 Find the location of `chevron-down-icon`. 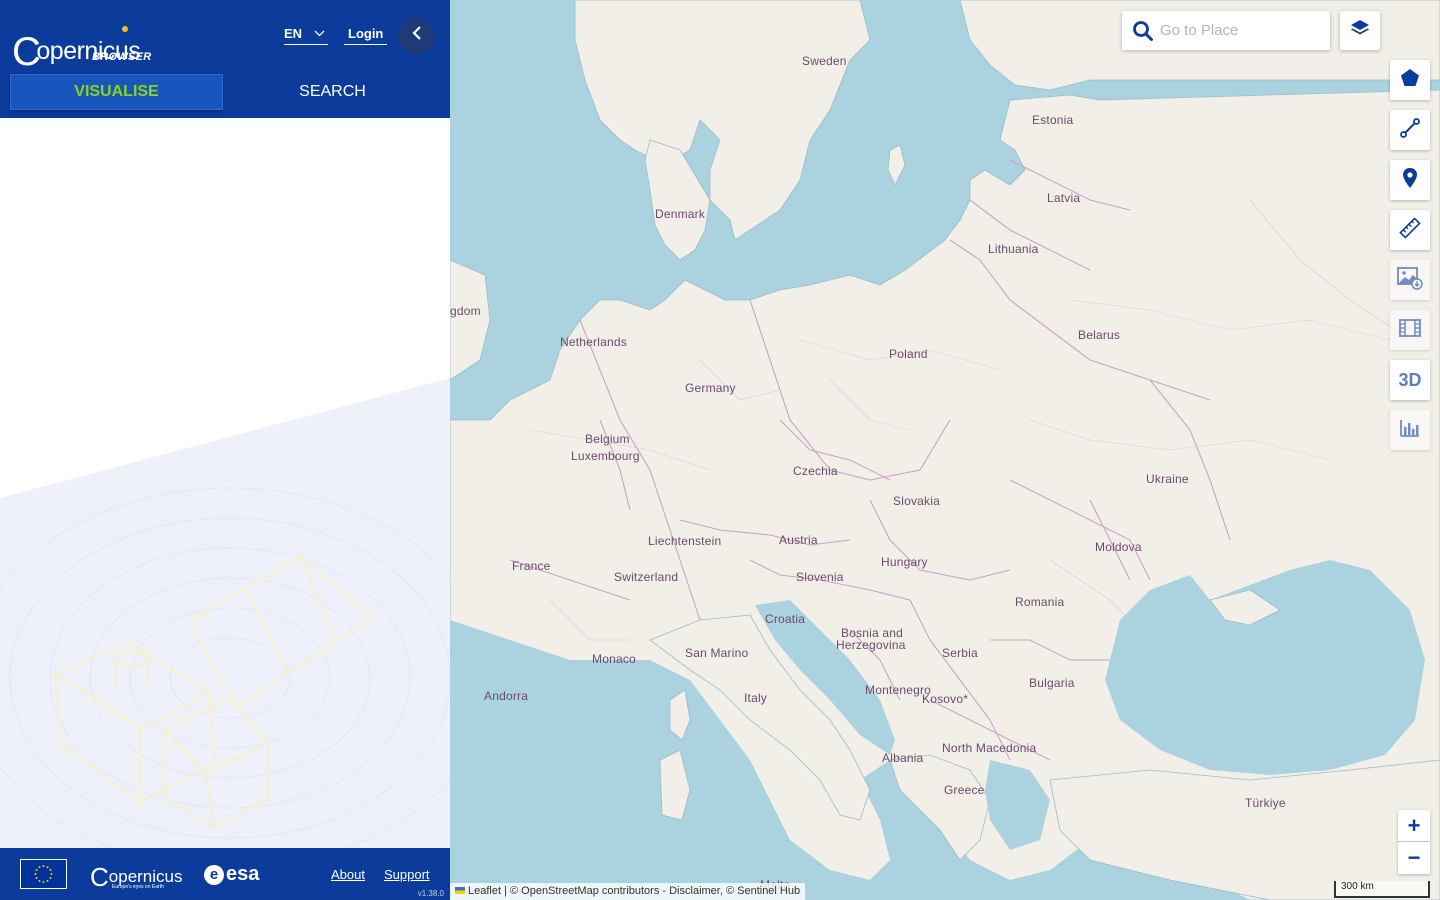

chevron-down-icon is located at coordinates (319, 34).